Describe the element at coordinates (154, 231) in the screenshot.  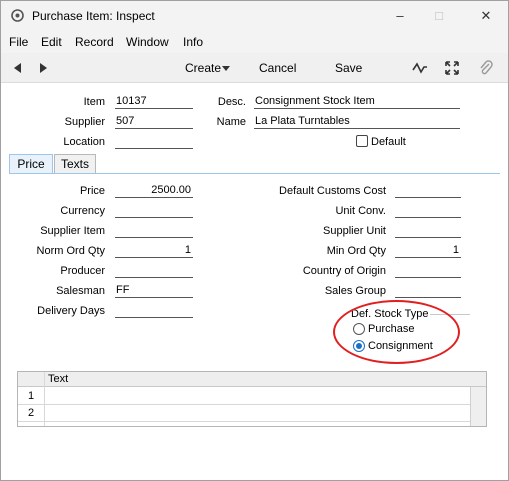
I see `supplier-item-field` at that location.